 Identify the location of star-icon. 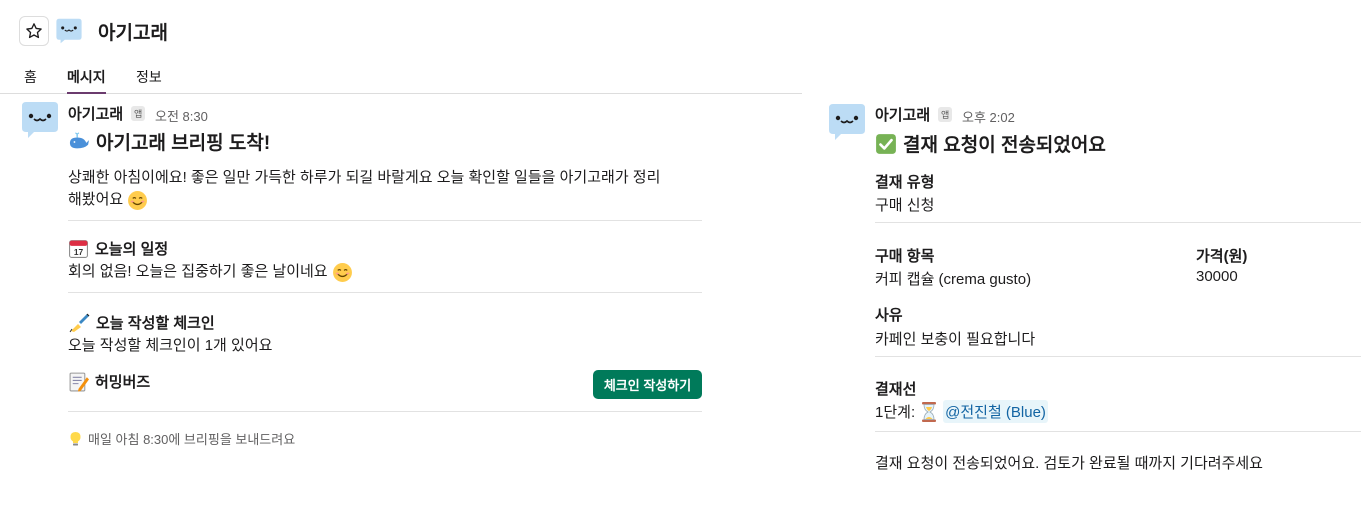
(34, 31).